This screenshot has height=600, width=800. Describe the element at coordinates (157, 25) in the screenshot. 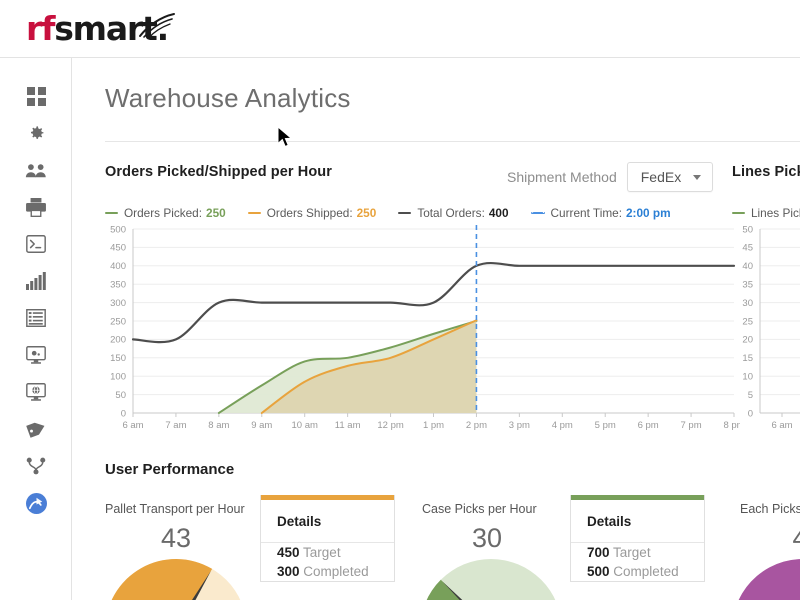

I see `signal-waves-icon` at that location.